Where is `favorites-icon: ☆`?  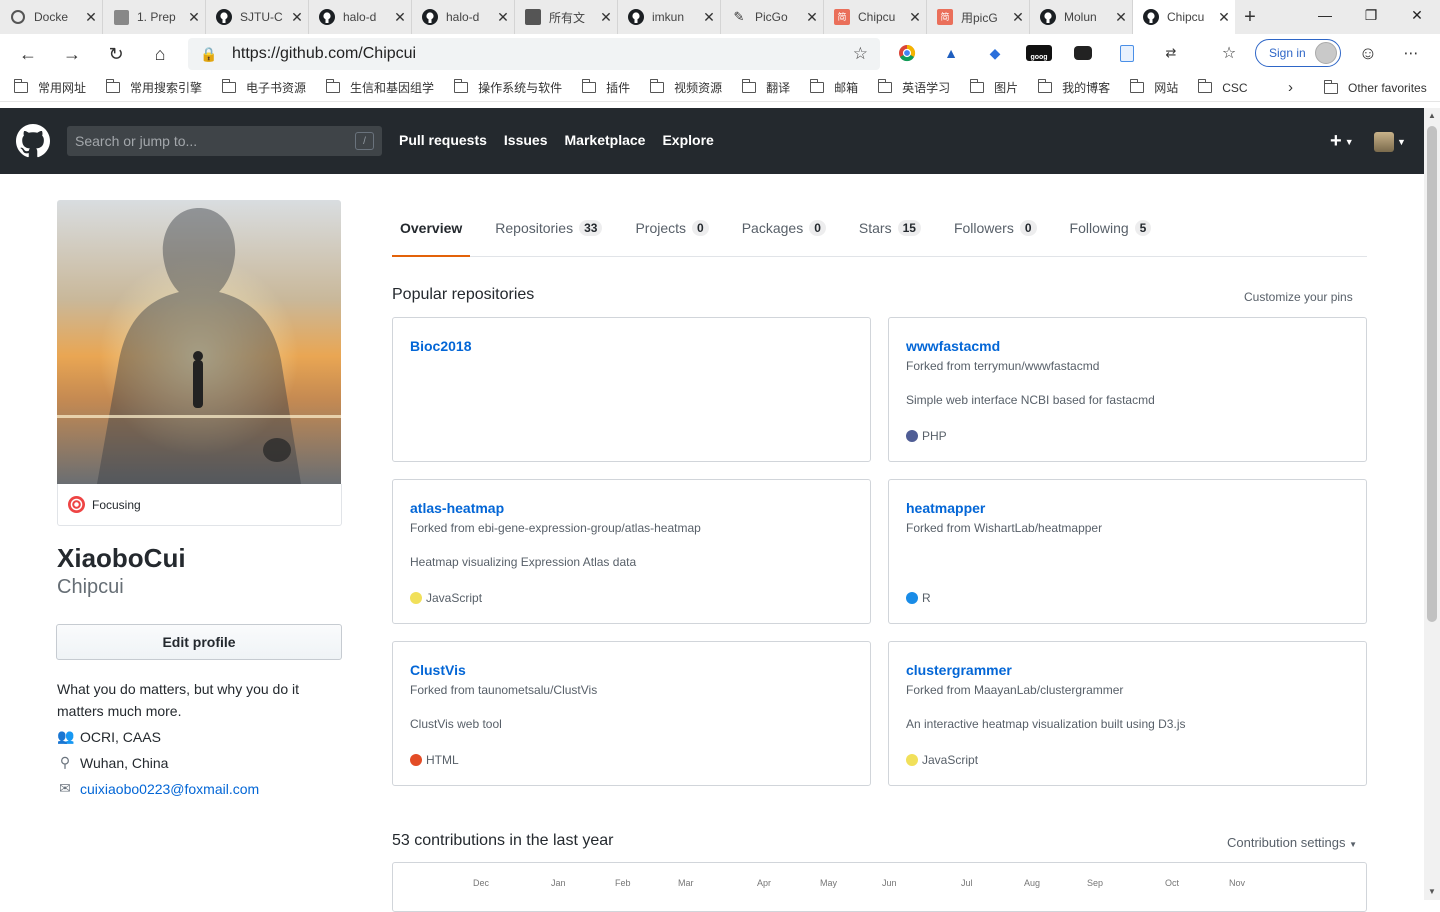 favorites-icon: ☆ is located at coordinates (1229, 53).